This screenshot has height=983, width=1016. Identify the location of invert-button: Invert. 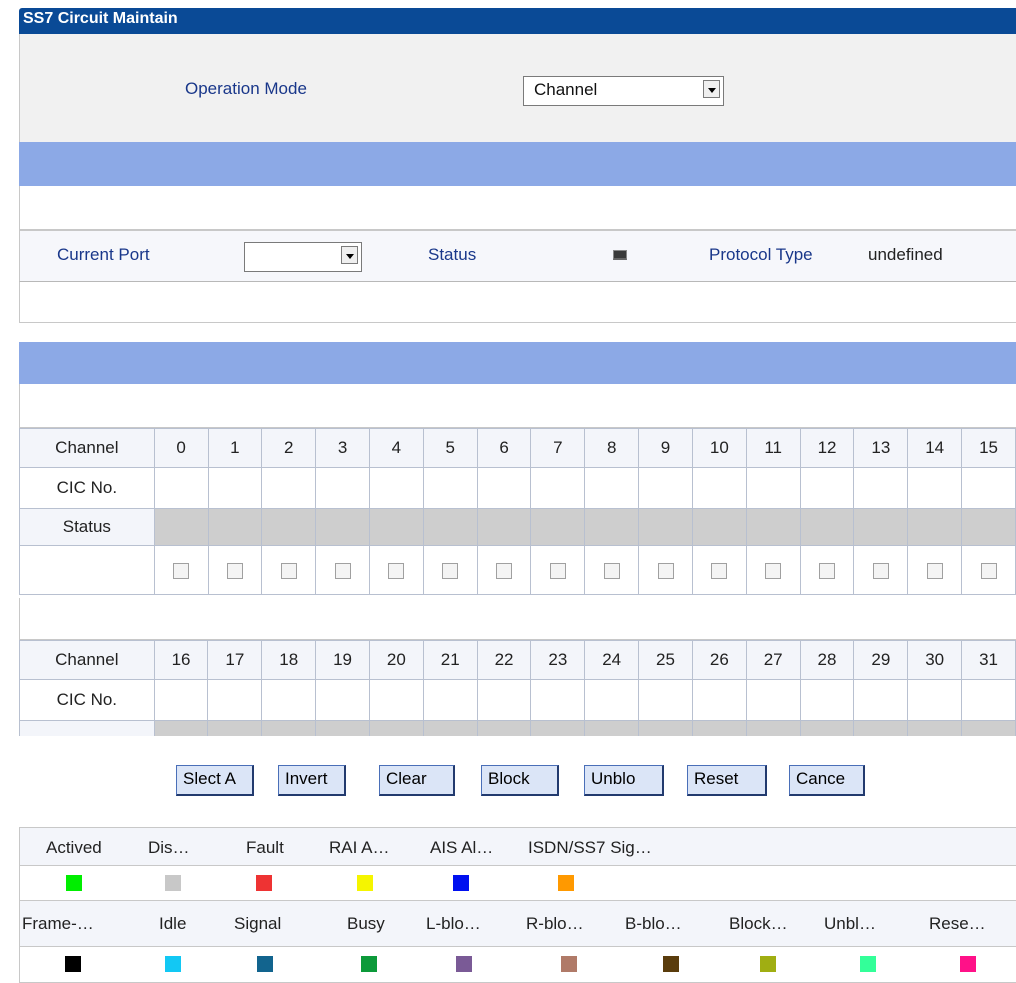
(312, 780).